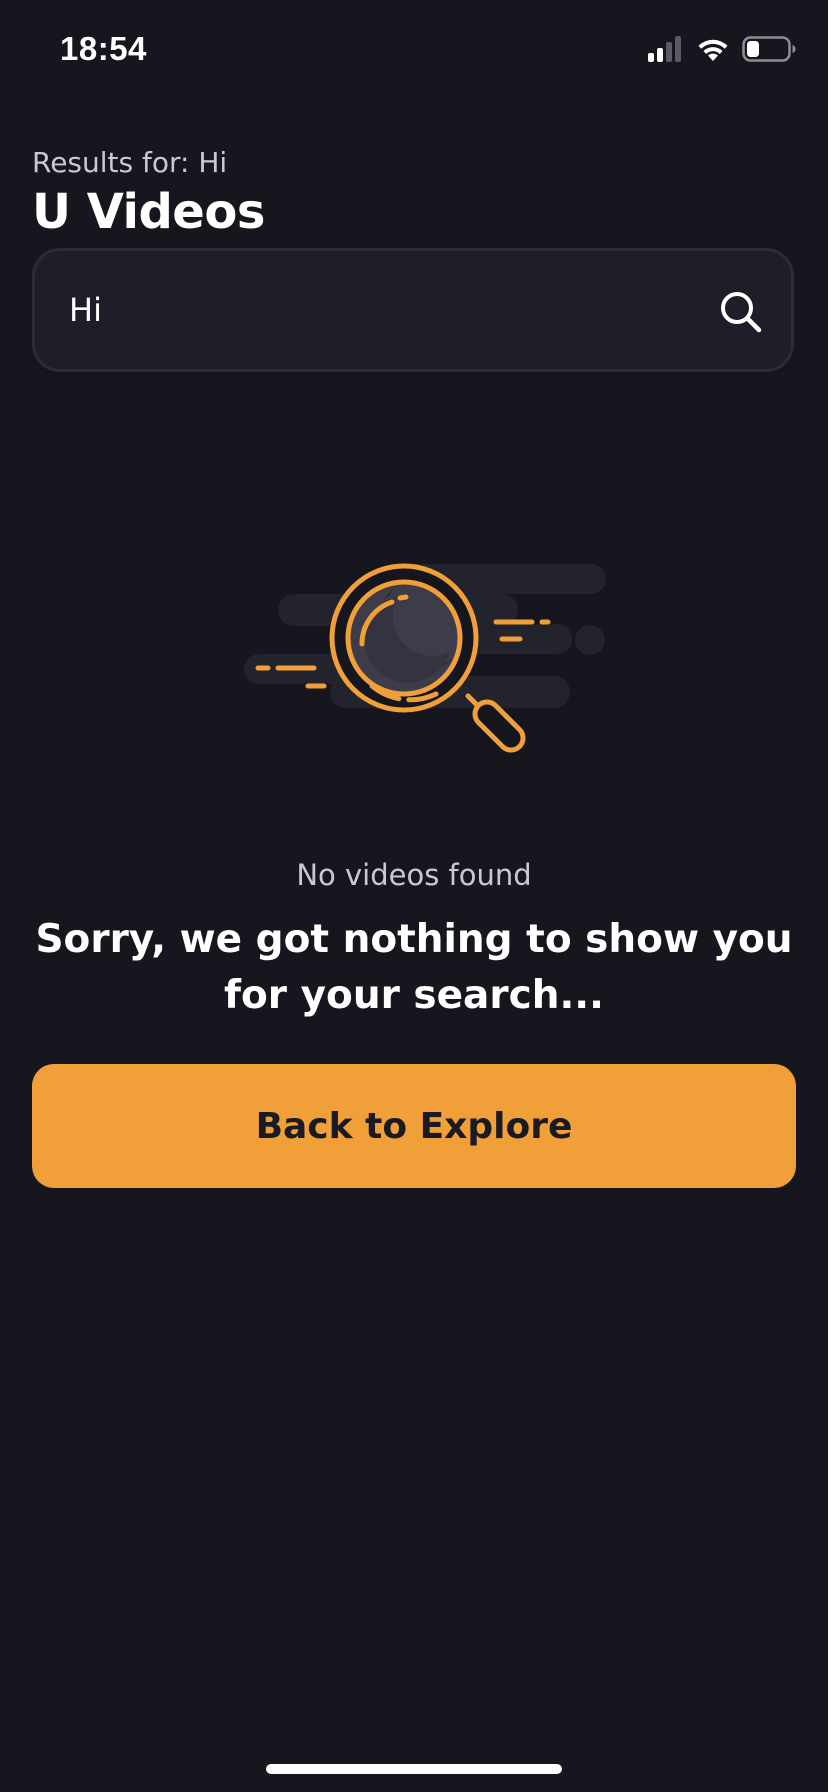  I want to click on status-icons, so click(722, 49).